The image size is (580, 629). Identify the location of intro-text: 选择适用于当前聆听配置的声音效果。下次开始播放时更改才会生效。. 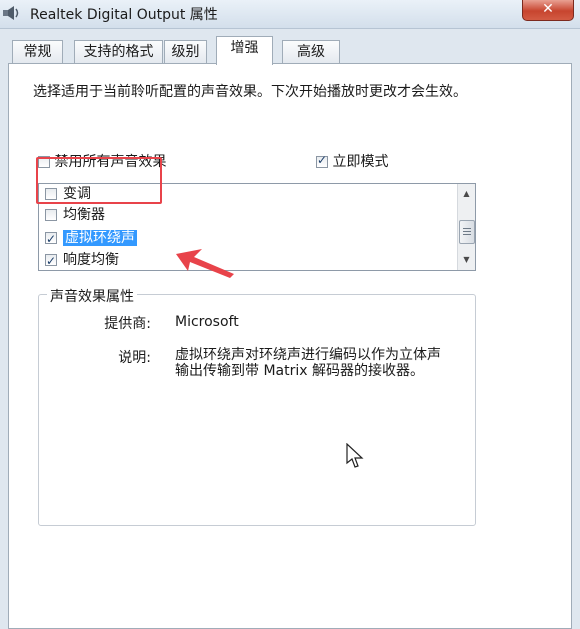
(250, 92).